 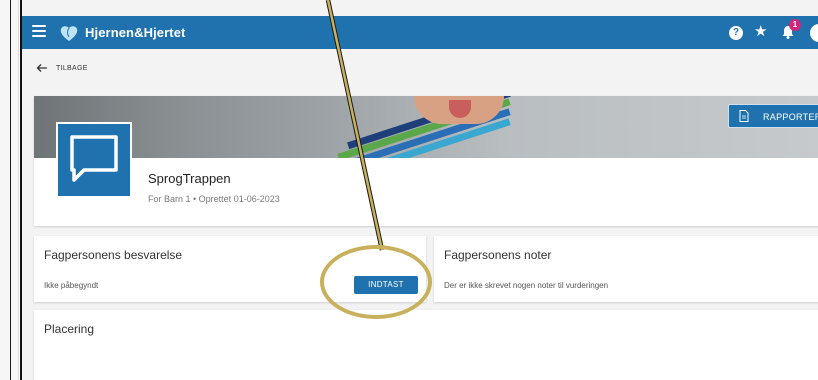 What do you see at coordinates (420, 69) in the screenshot?
I see `back-bar: TILBAGE` at bounding box center [420, 69].